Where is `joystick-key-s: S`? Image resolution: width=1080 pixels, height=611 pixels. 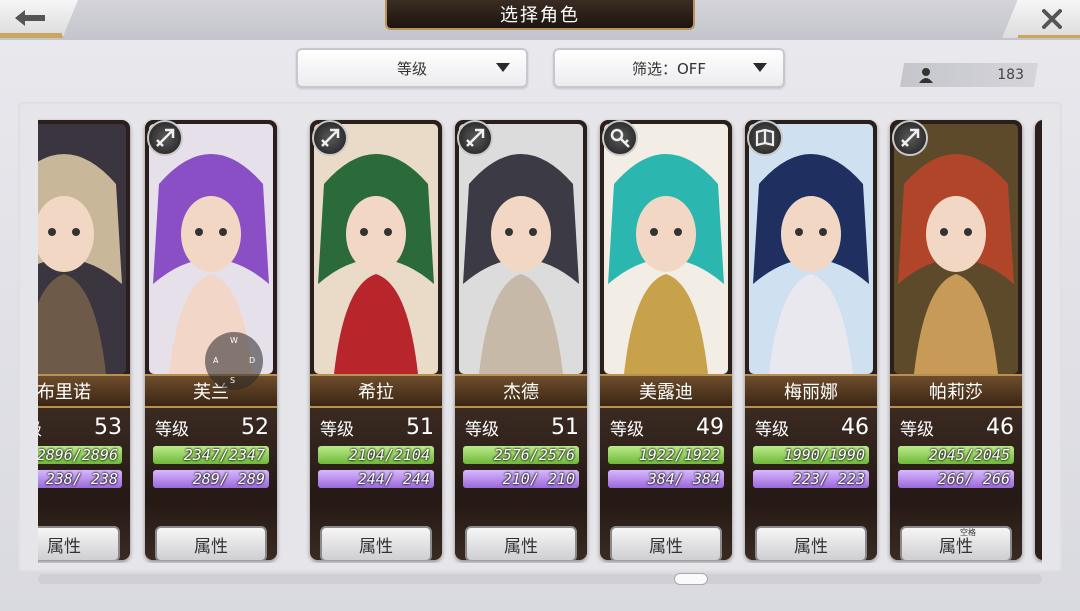 joystick-key-s: S is located at coordinates (233, 380).